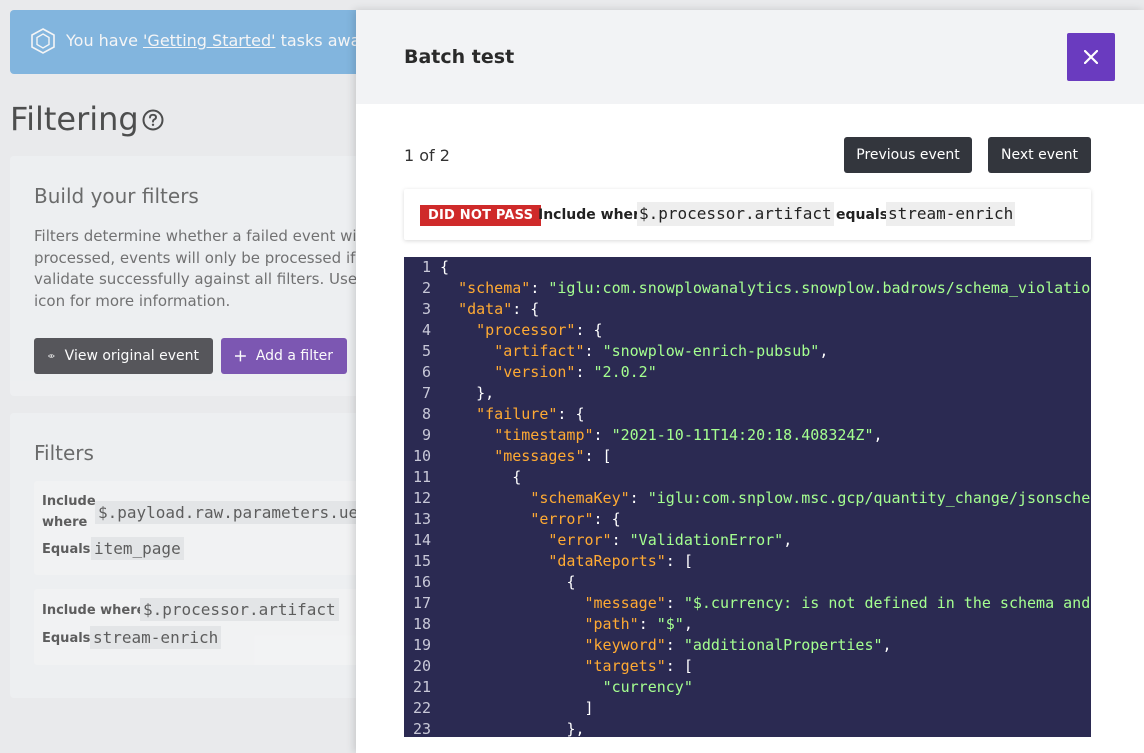 This screenshot has width=1144, height=753. Describe the element at coordinates (69, 501) in the screenshot. I see `include-label: Include` at that location.